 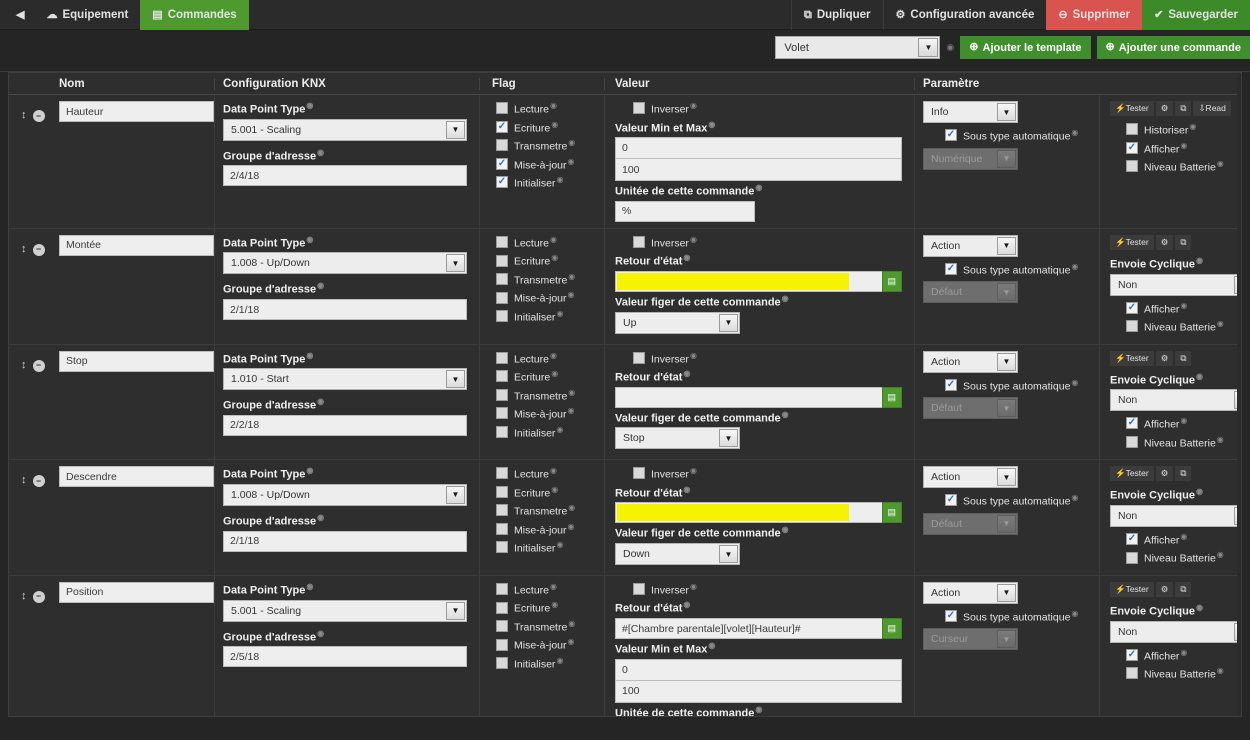 I want to click on flag-misejour-checkbox: ✓, so click(x=502, y=163).